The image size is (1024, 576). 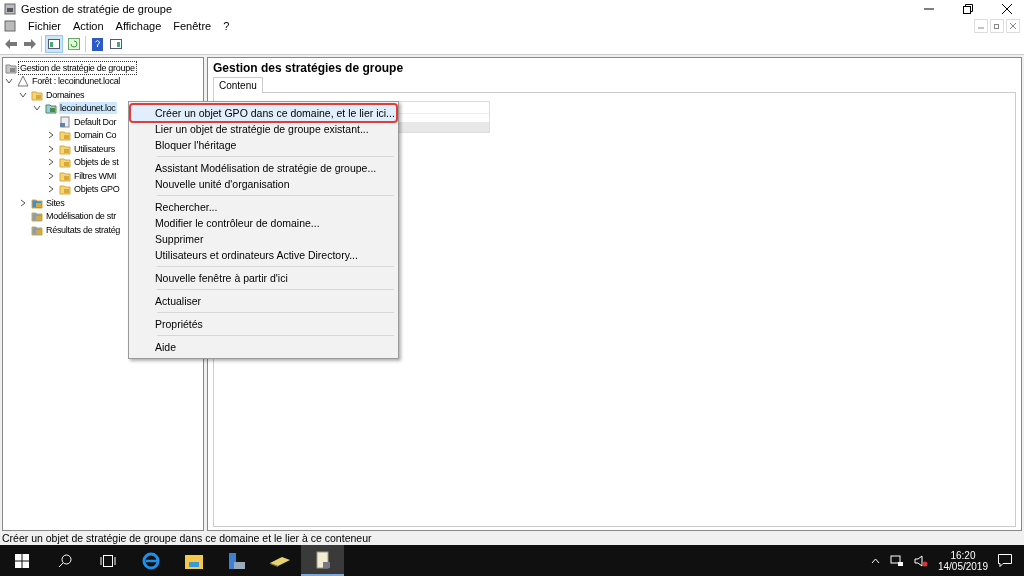 What do you see at coordinates (263, 239) in the screenshot?
I see `context-menu-item: Supprimer` at bounding box center [263, 239].